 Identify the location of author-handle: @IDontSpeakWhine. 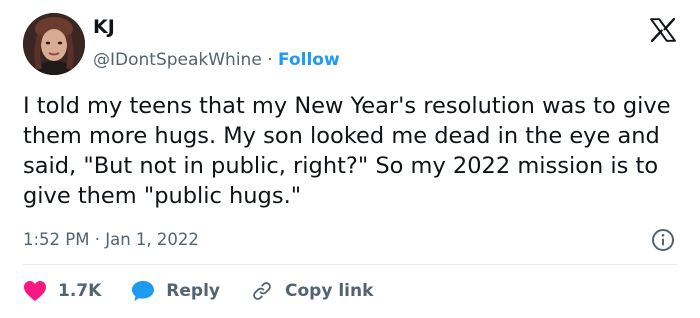
(177, 60).